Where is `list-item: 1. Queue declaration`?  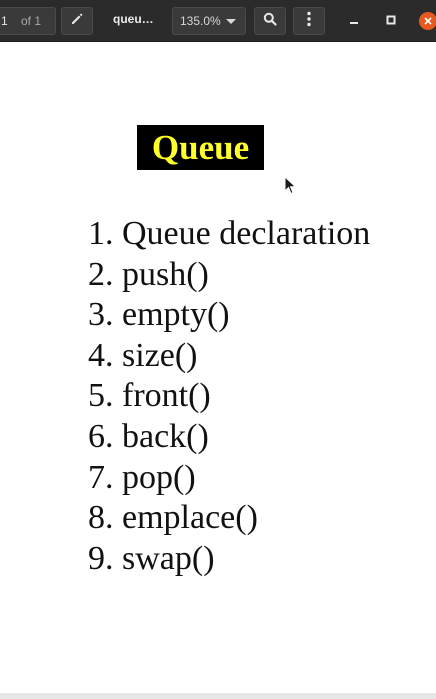 list-item: 1. Queue declaration is located at coordinates (229, 234).